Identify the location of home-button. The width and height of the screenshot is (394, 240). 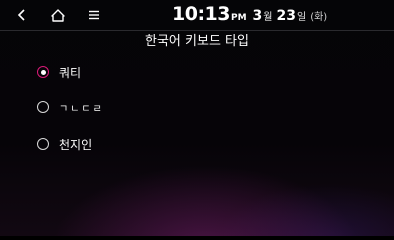
(58, 15).